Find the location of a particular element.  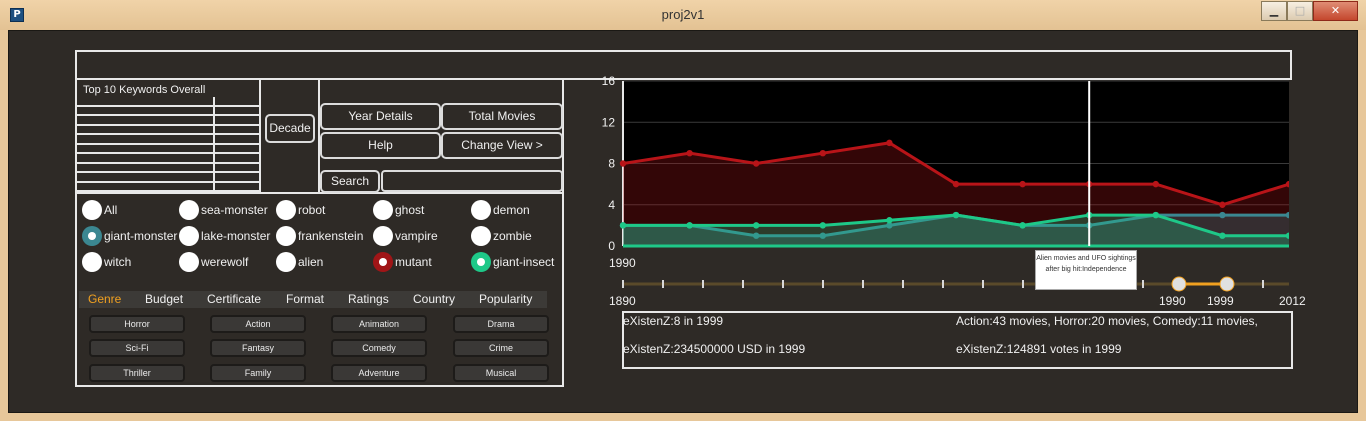

keyword-radio-werewolf is located at coordinates (189, 262).